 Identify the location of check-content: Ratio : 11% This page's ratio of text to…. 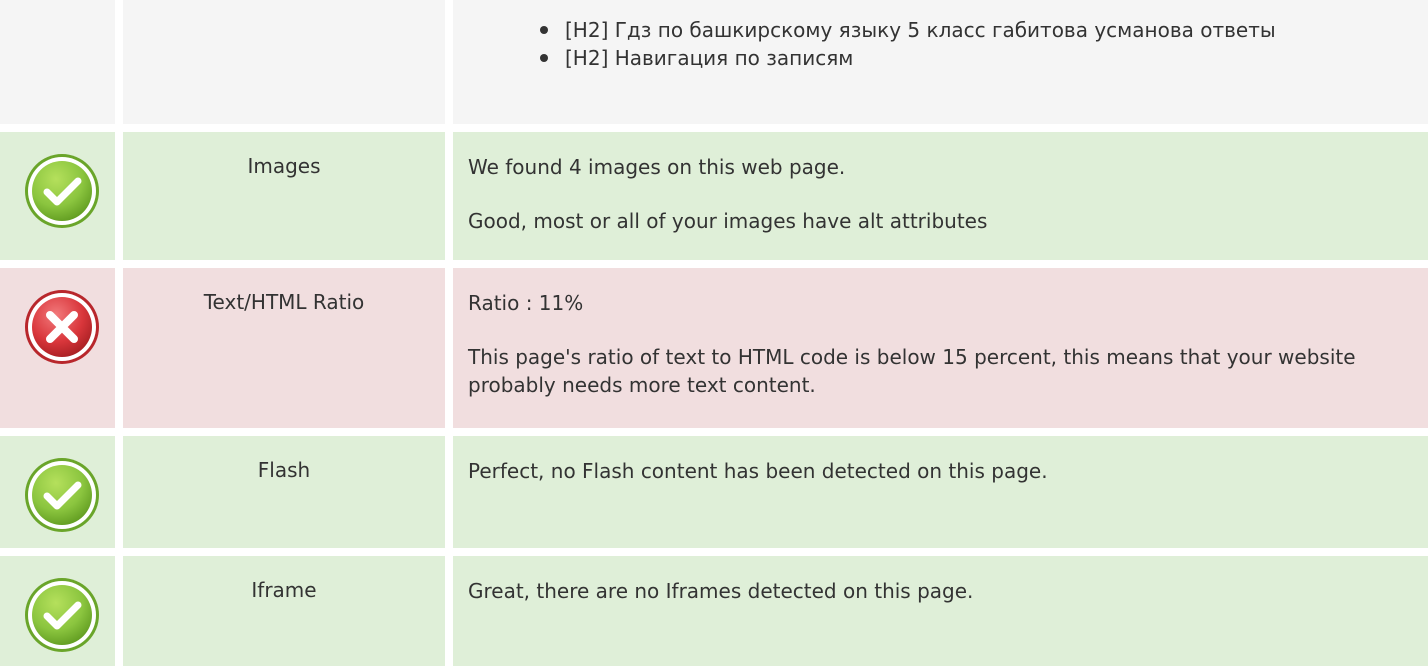
(934, 344).